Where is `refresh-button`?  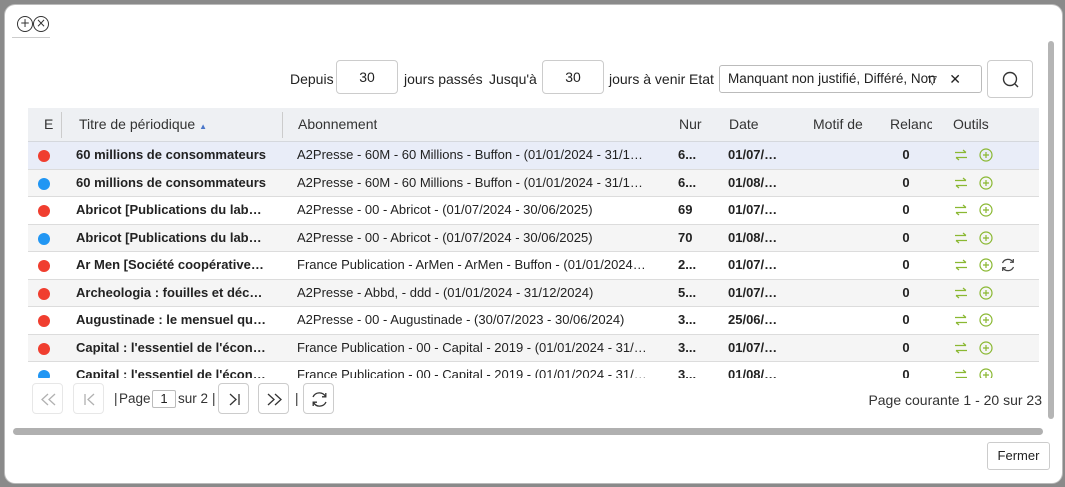 refresh-button is located at coordinates (318, 398).